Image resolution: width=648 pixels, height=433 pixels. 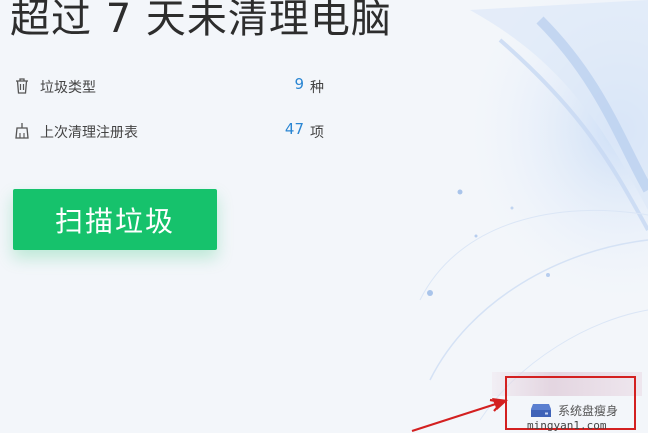 I want to click on annotation-arrow, so click(x=459, y=415).